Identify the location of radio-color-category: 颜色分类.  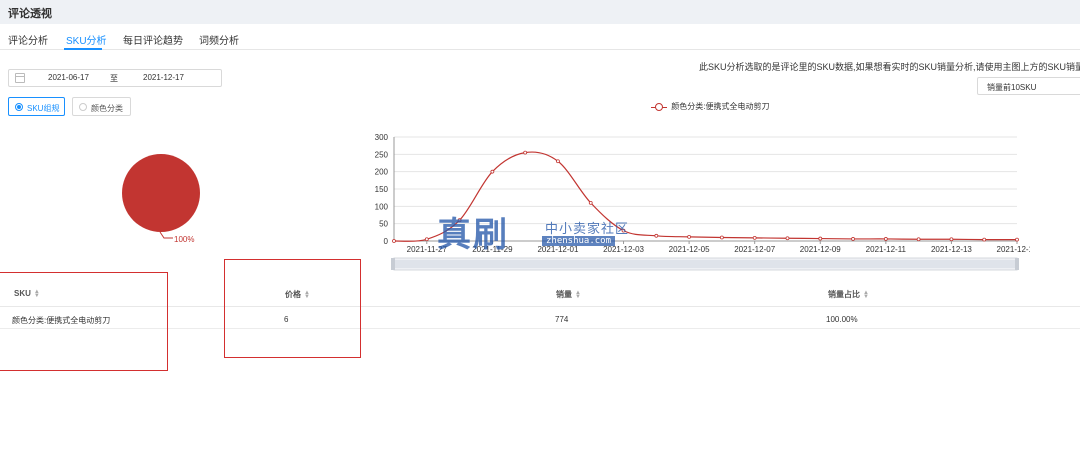
(101, 106).